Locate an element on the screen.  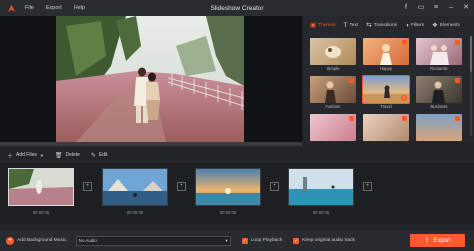
add-files-button: ＋ Add Files ▼ is located at coordinates (25, 155).